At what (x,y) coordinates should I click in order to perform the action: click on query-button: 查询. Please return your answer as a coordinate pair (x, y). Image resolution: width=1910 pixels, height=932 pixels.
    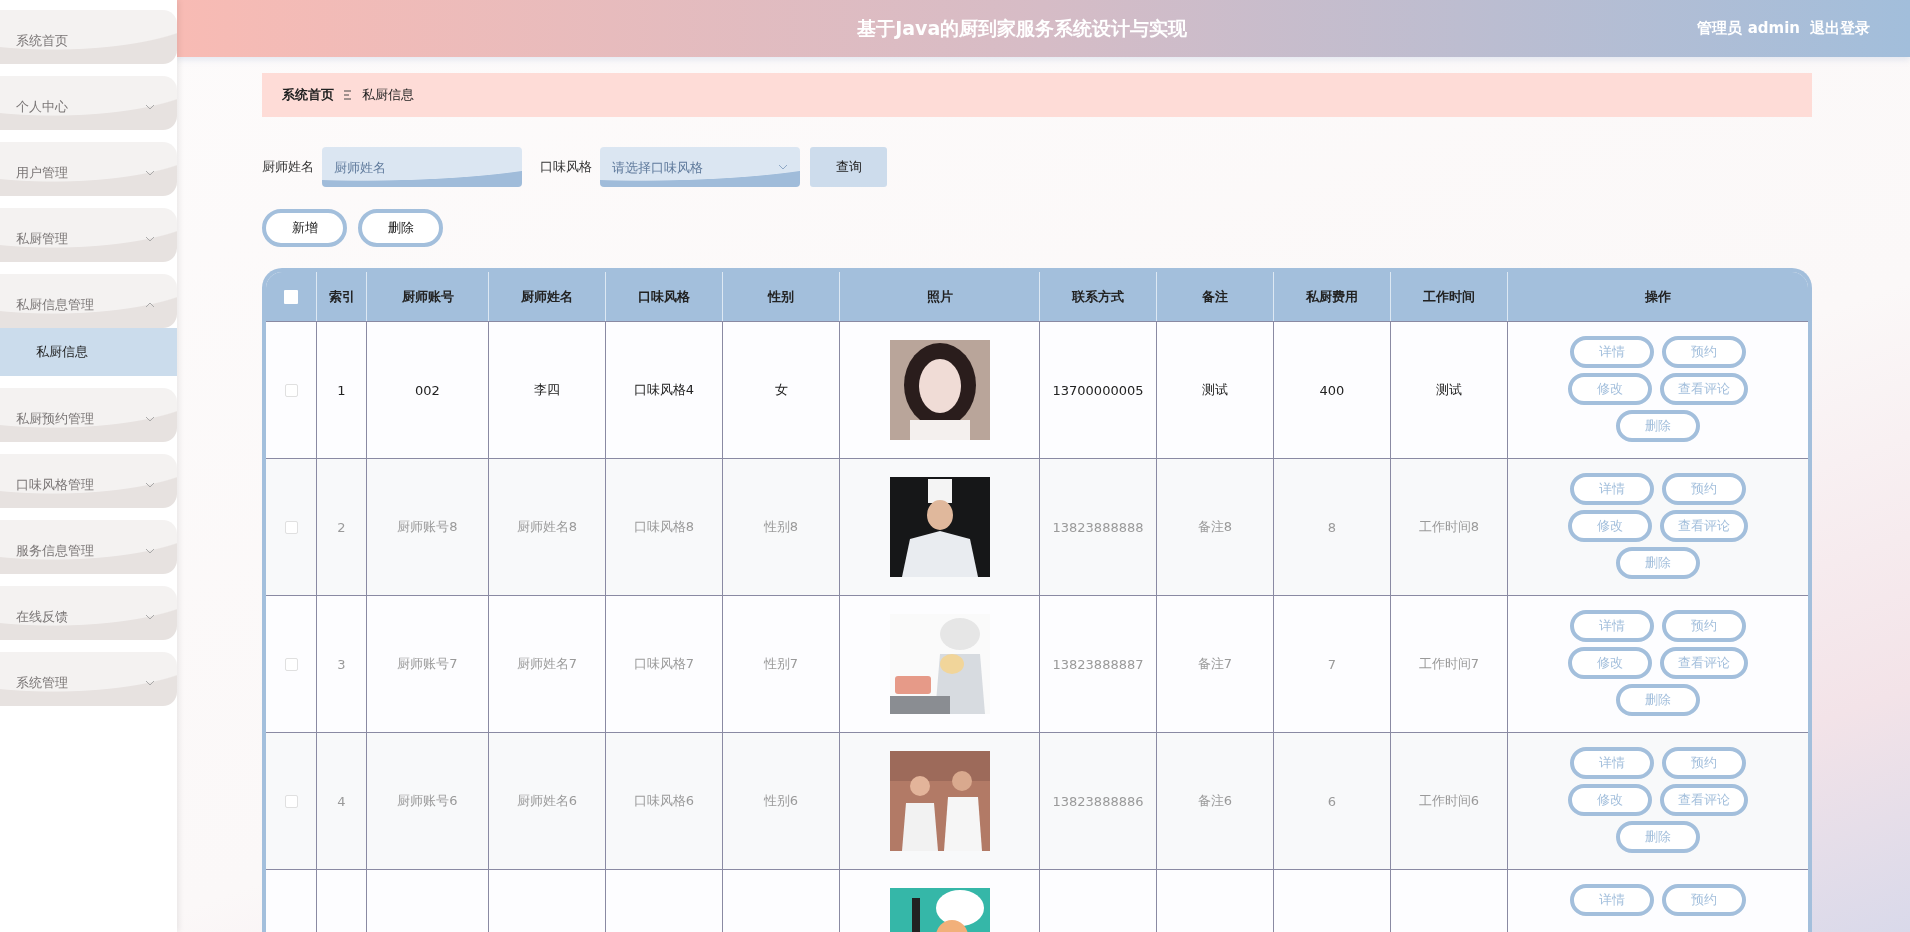
    Looking at the image, I should click on (848, 167).